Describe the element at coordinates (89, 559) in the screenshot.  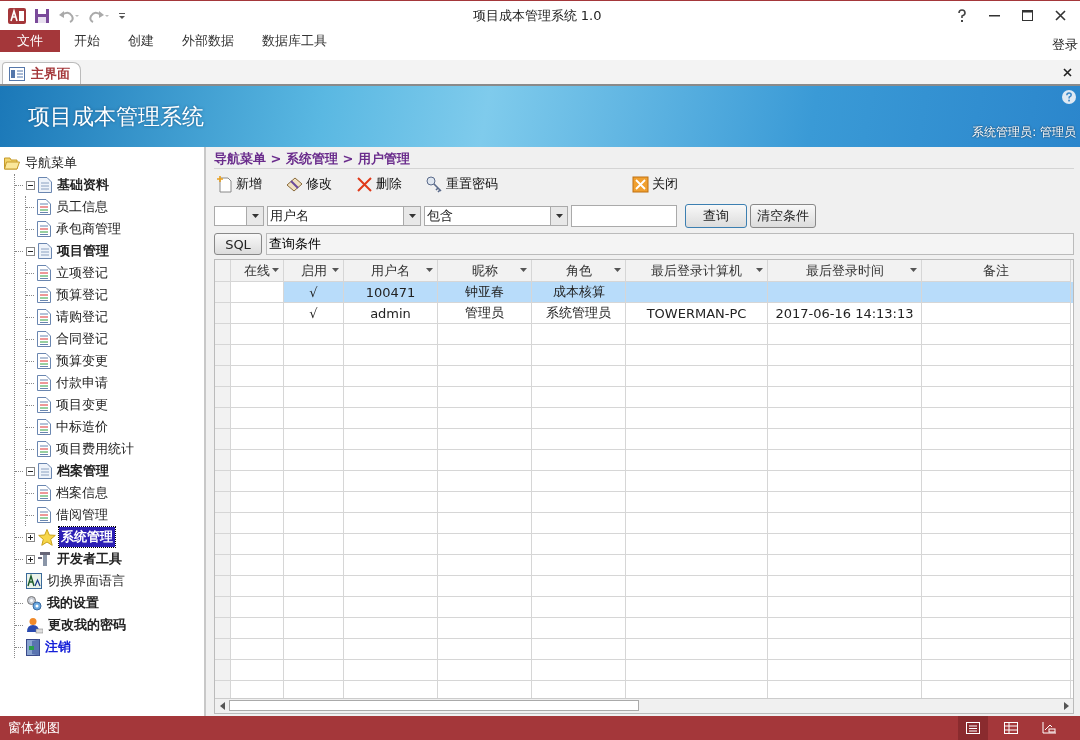
I see `nav-item: 开发者工具` at that location.